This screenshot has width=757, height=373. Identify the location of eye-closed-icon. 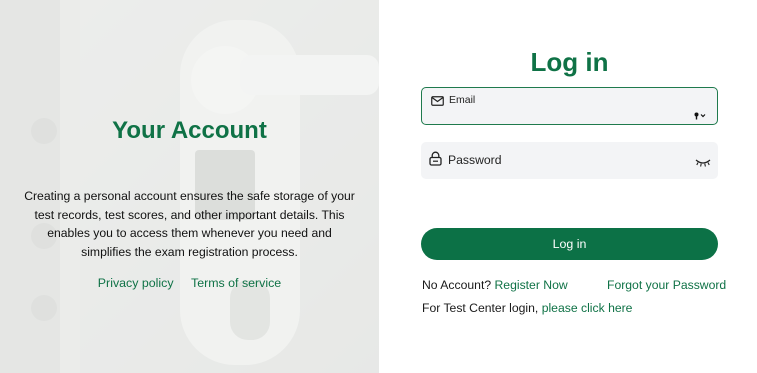
(703, 163).